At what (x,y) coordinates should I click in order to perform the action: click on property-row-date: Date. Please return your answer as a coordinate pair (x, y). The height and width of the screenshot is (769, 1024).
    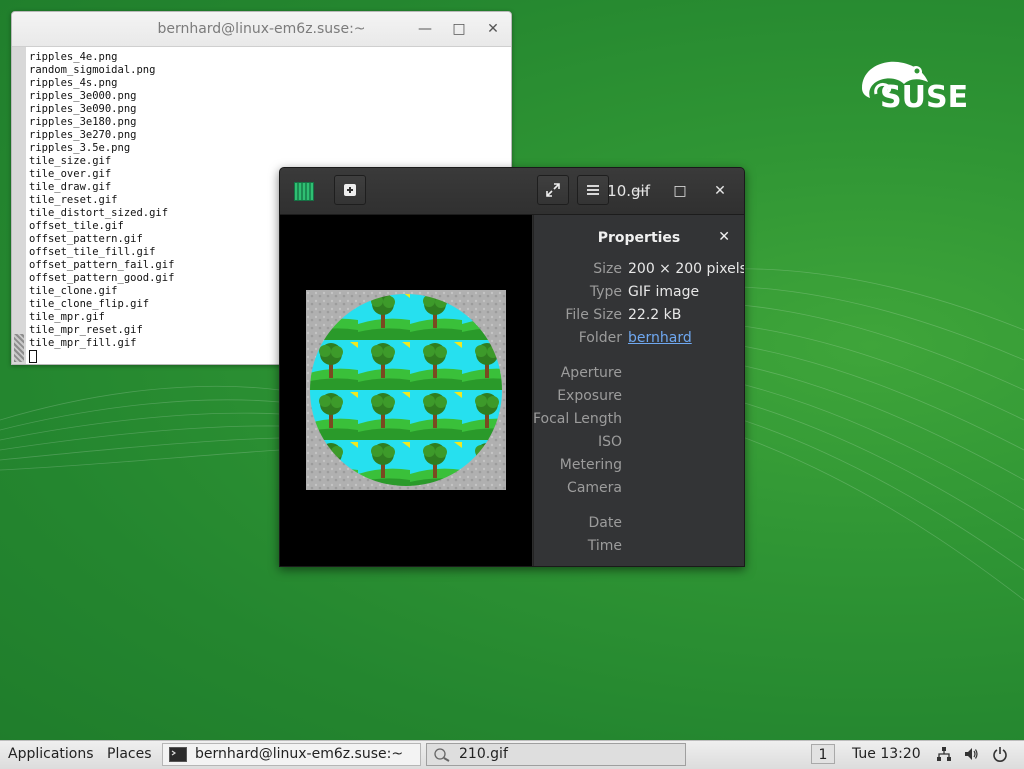
    Looking at the image, I should click on (639, 525).